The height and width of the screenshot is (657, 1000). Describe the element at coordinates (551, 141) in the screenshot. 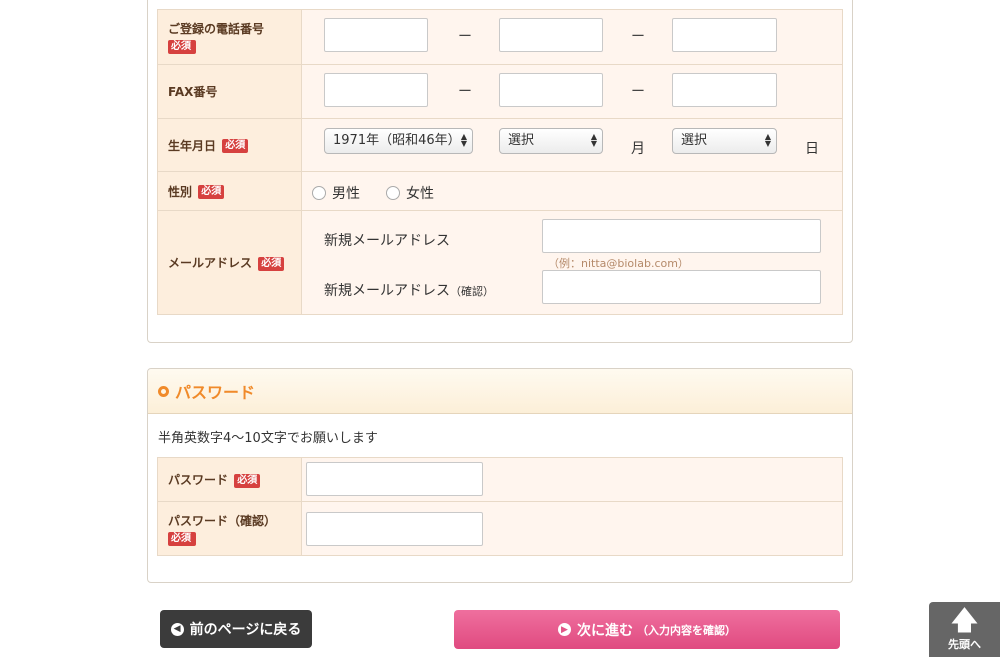

I see `birth-month-select: 選択 ▲ ▼` at that location.